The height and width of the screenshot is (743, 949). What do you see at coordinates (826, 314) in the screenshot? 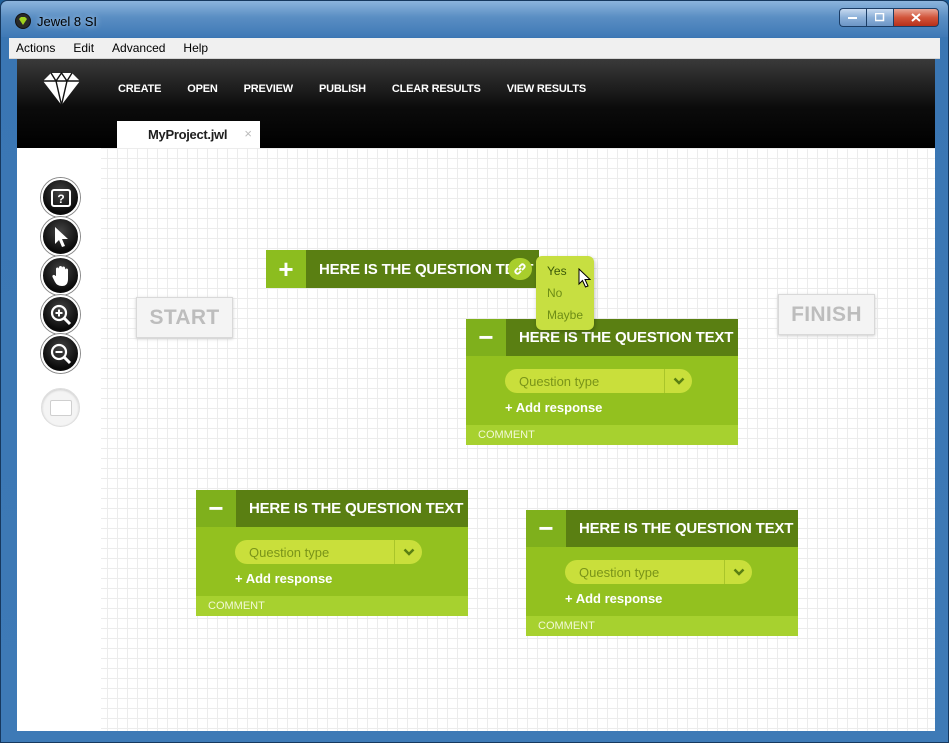
I see `finish-node: FINISH` at bounding box center [826, 314].